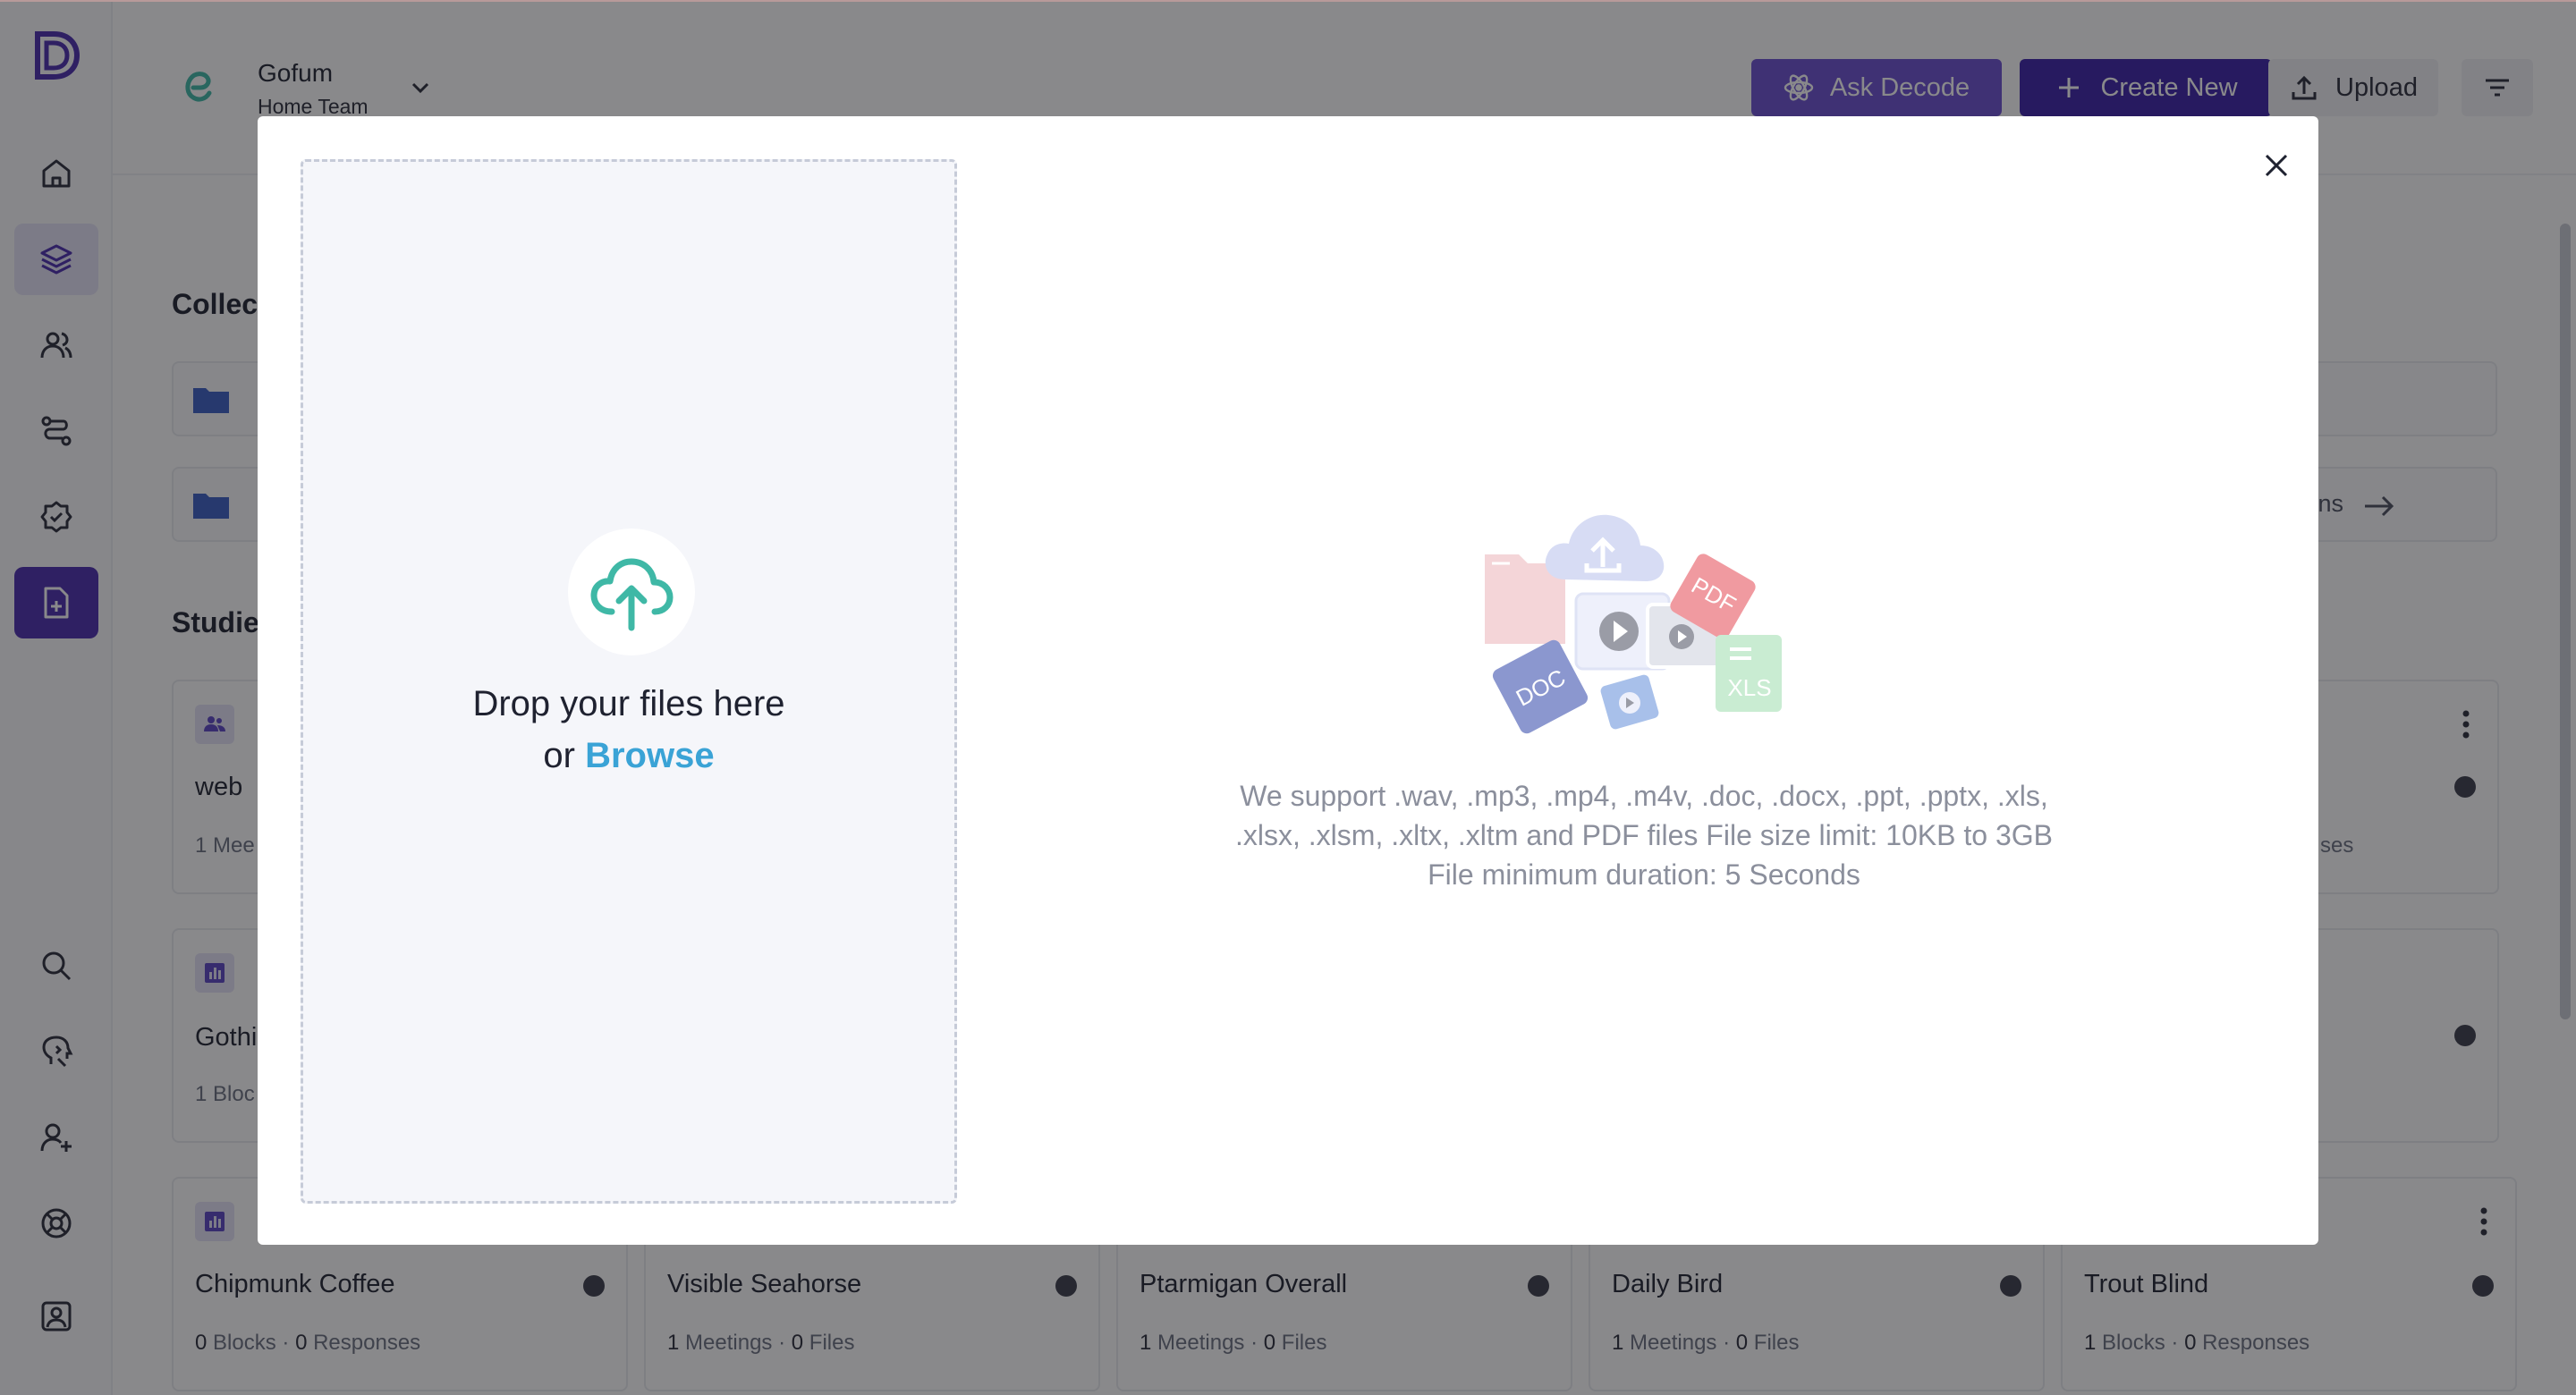  I want to click on browse-link: Browse, so click(650, 755).